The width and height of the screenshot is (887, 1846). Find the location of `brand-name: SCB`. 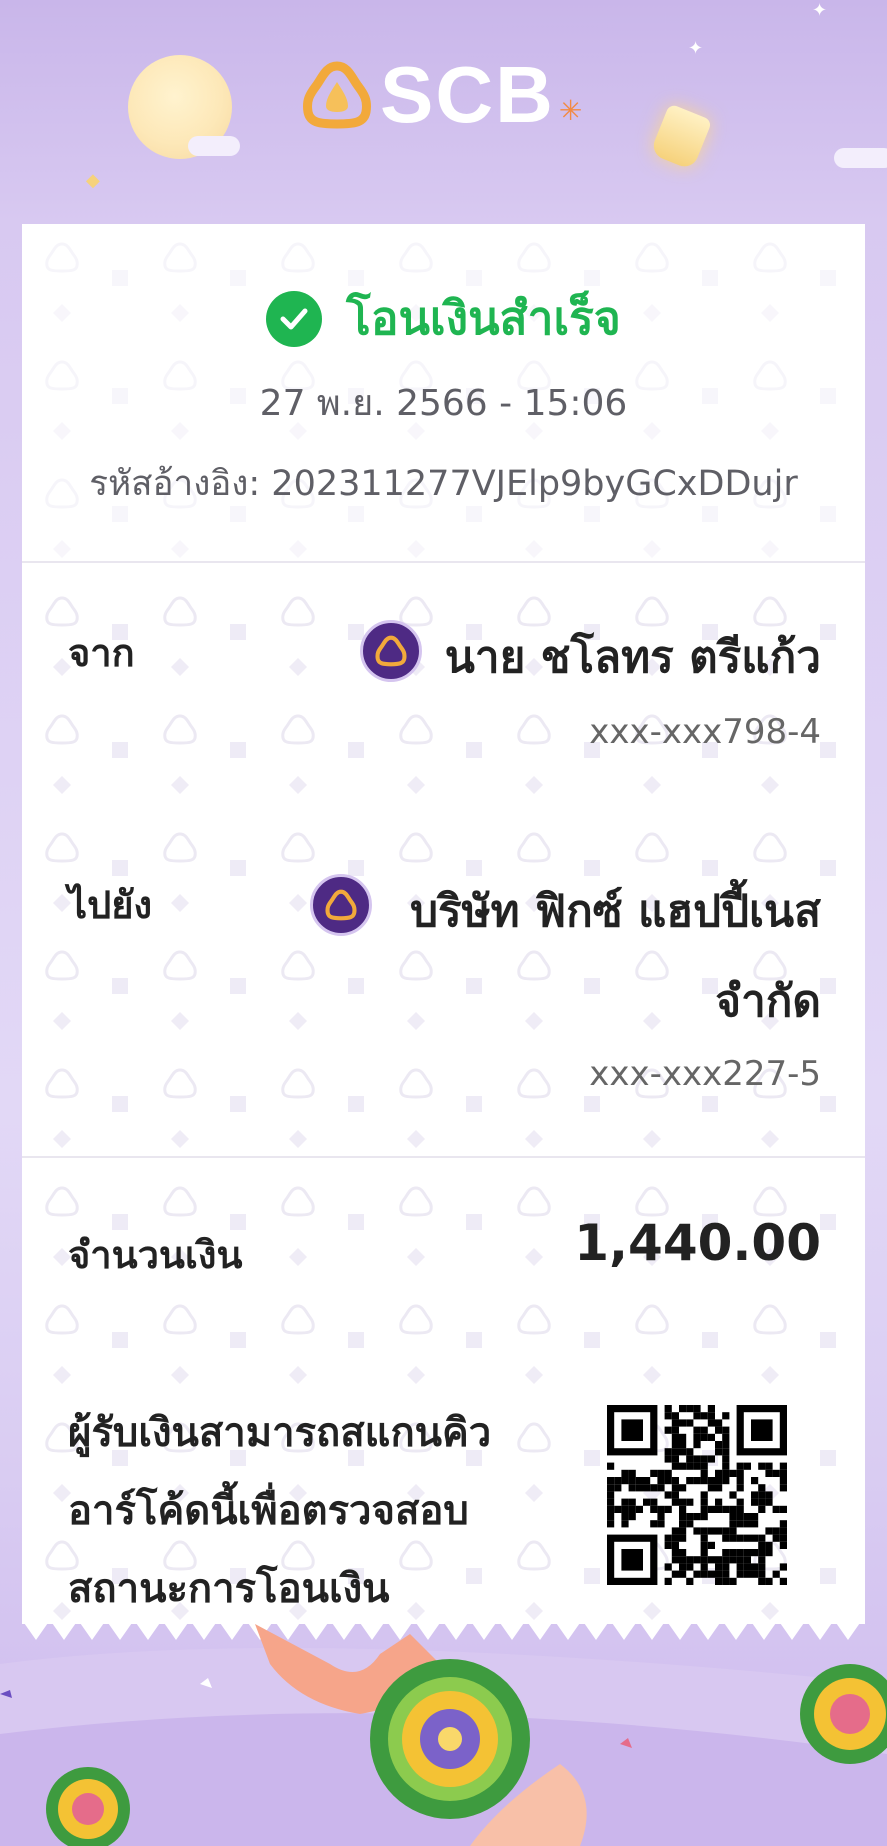

brand-name: SCB is located at coordinates (467, 94).